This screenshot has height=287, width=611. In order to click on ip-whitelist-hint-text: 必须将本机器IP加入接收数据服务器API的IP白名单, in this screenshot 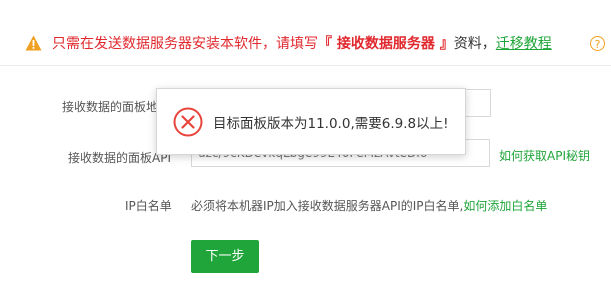, I will do `click(327, 206)`.